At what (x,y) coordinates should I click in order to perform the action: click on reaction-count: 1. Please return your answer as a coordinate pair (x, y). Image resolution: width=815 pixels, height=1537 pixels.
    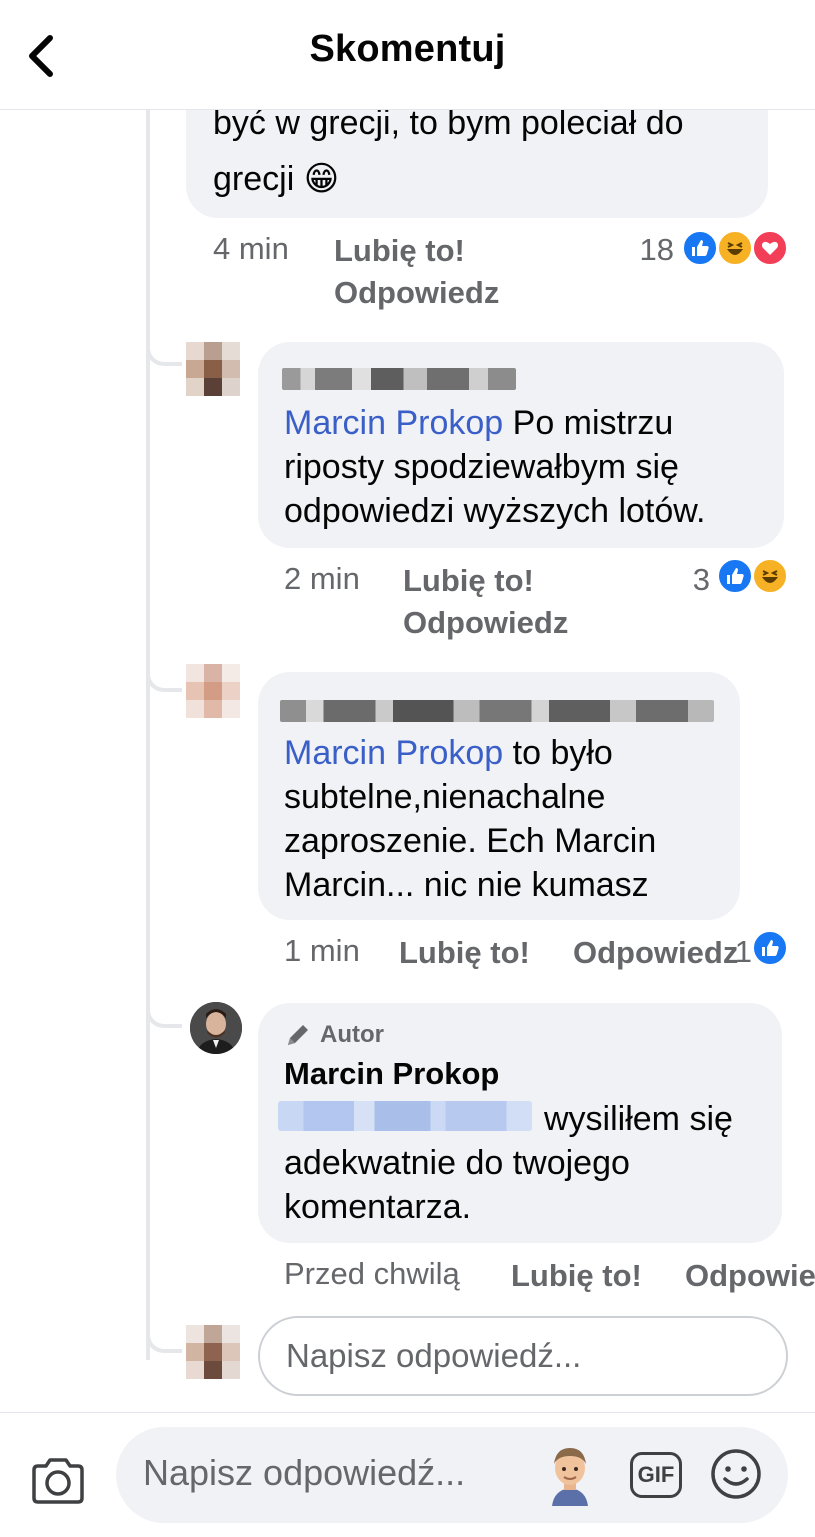
    Looking at the image, I should click on (743, 951).